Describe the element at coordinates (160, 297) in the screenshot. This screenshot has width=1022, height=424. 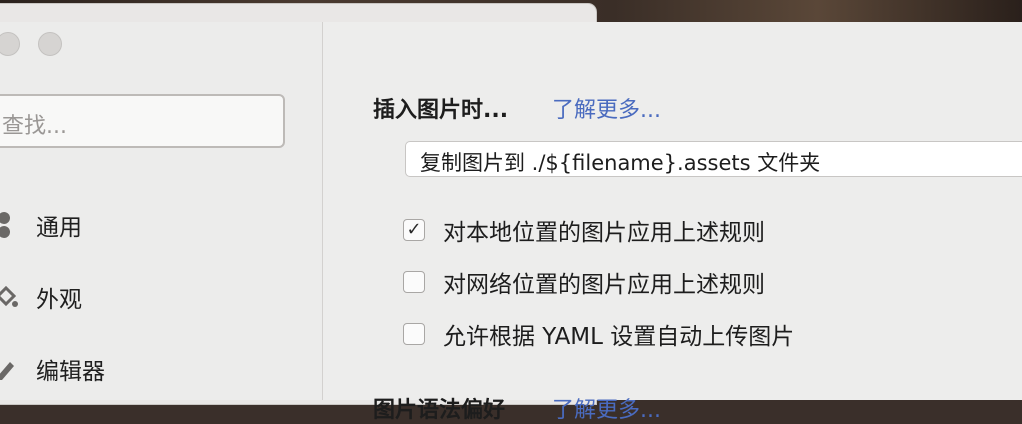
I see `sidebar-item-appearance: 外观` at that location.